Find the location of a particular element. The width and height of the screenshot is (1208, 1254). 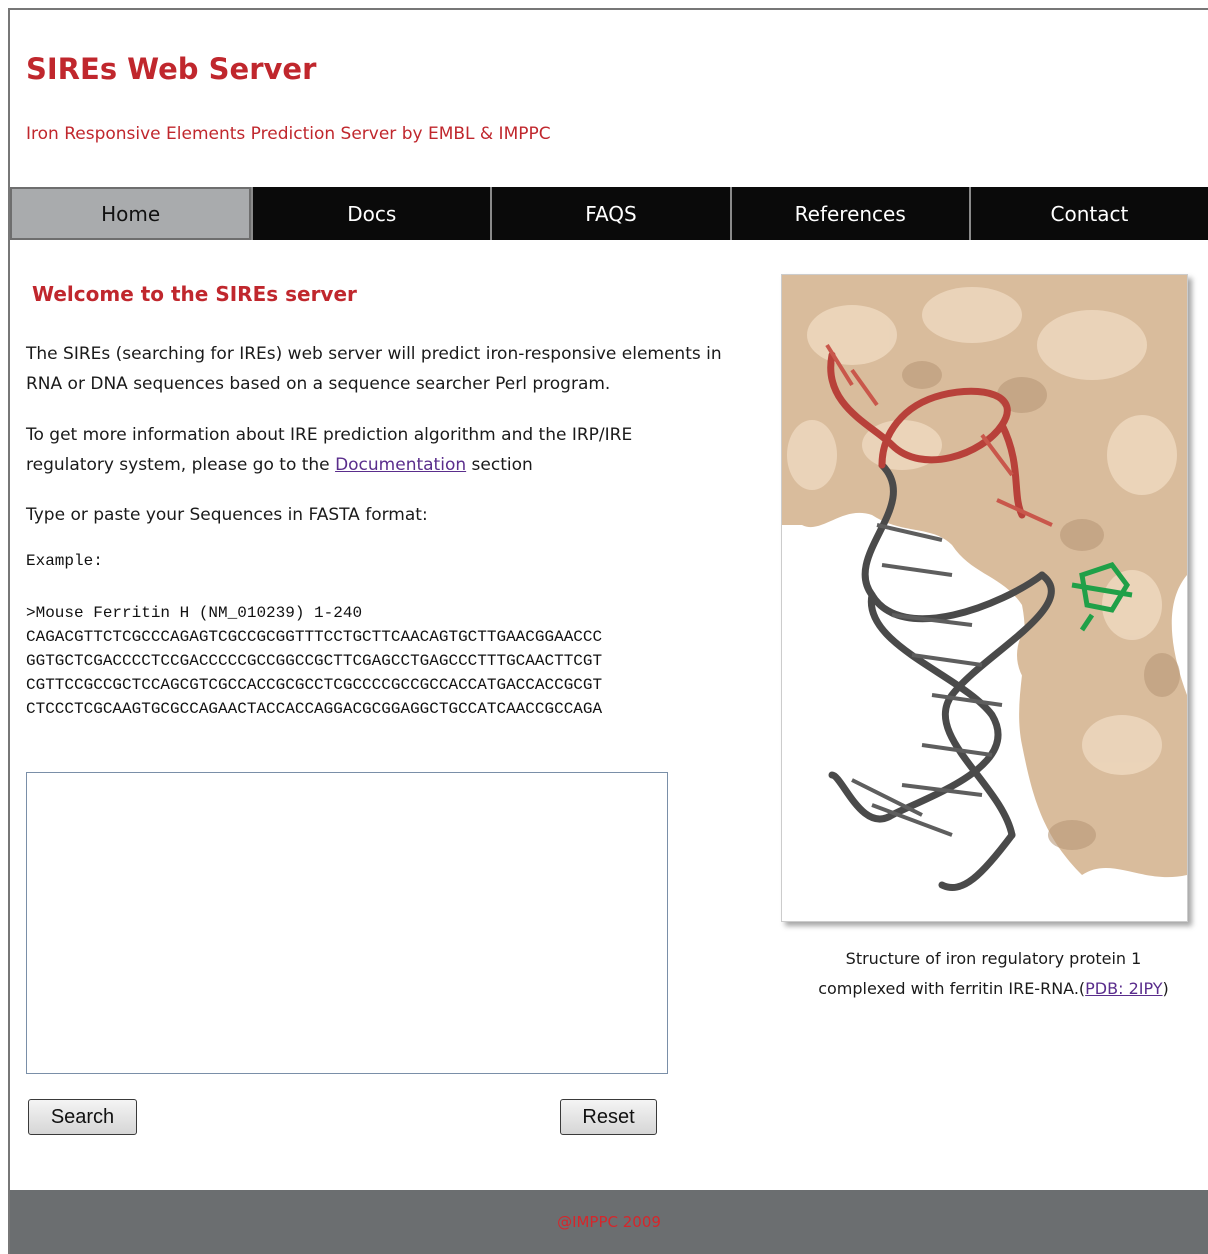

nav-item-contact: Contact is located at coordinates (1088, 213).